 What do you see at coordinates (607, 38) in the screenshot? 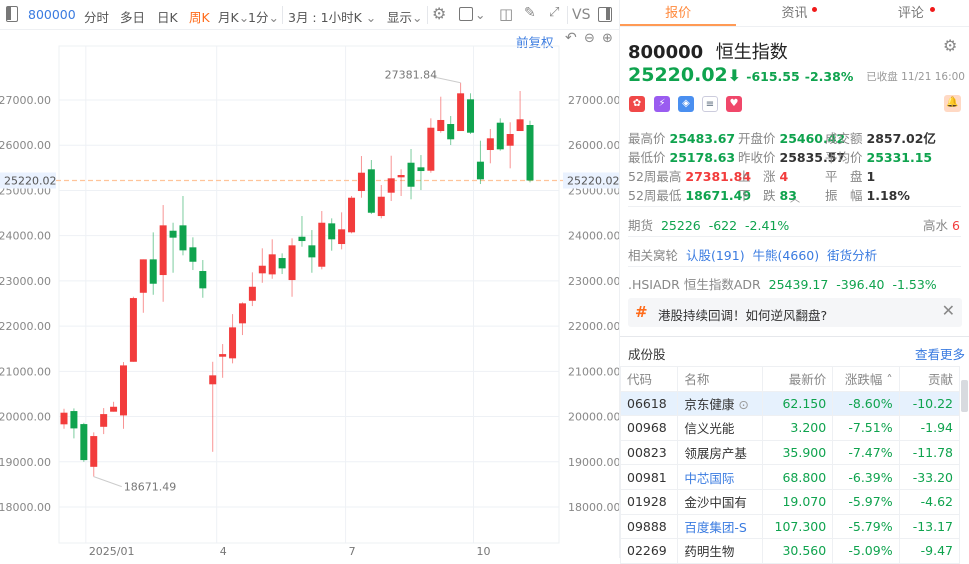
I see `zoom-in-icon: ⊕` at bounding box center [607, 38].